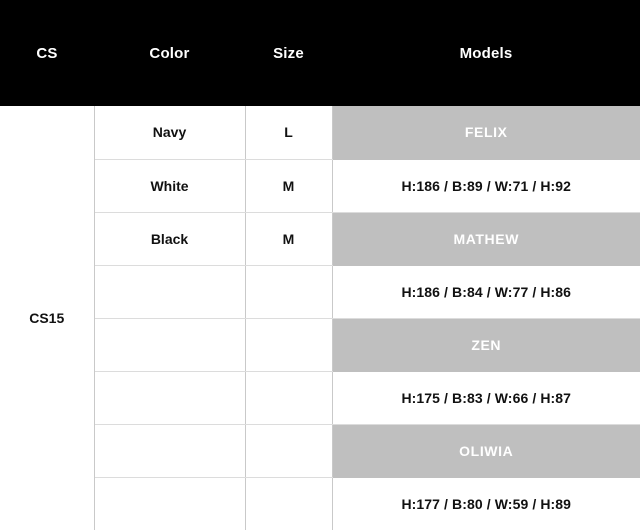 Image resolution: width=640 pixels, height=532 pixels. What do you see at coordinates (486, 292) in the screenshot?
I see `model-measurements: H:186 / B:84 / W:77 / H:86` at bounding box center [486, 292].